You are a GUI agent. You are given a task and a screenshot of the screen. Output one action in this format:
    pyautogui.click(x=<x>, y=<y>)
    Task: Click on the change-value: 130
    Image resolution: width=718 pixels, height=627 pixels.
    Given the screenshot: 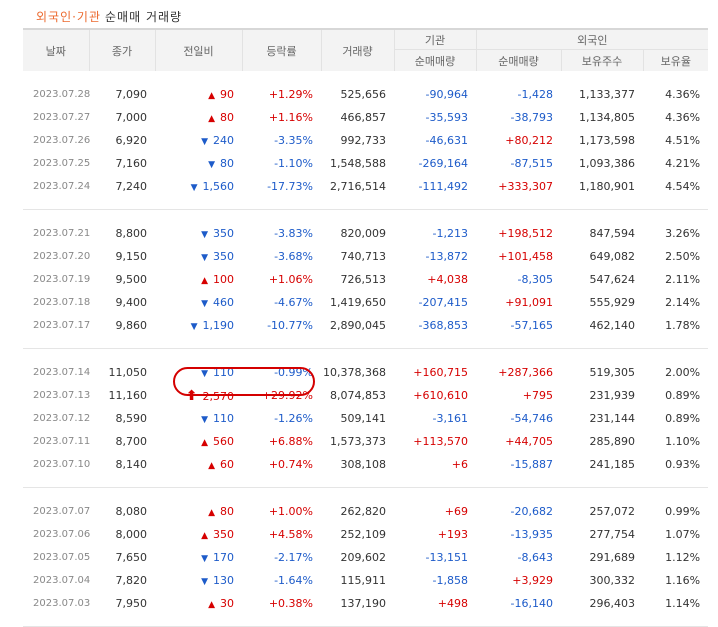 What is the action you would take?
    pyautogui.click(x=223, y=580)
    